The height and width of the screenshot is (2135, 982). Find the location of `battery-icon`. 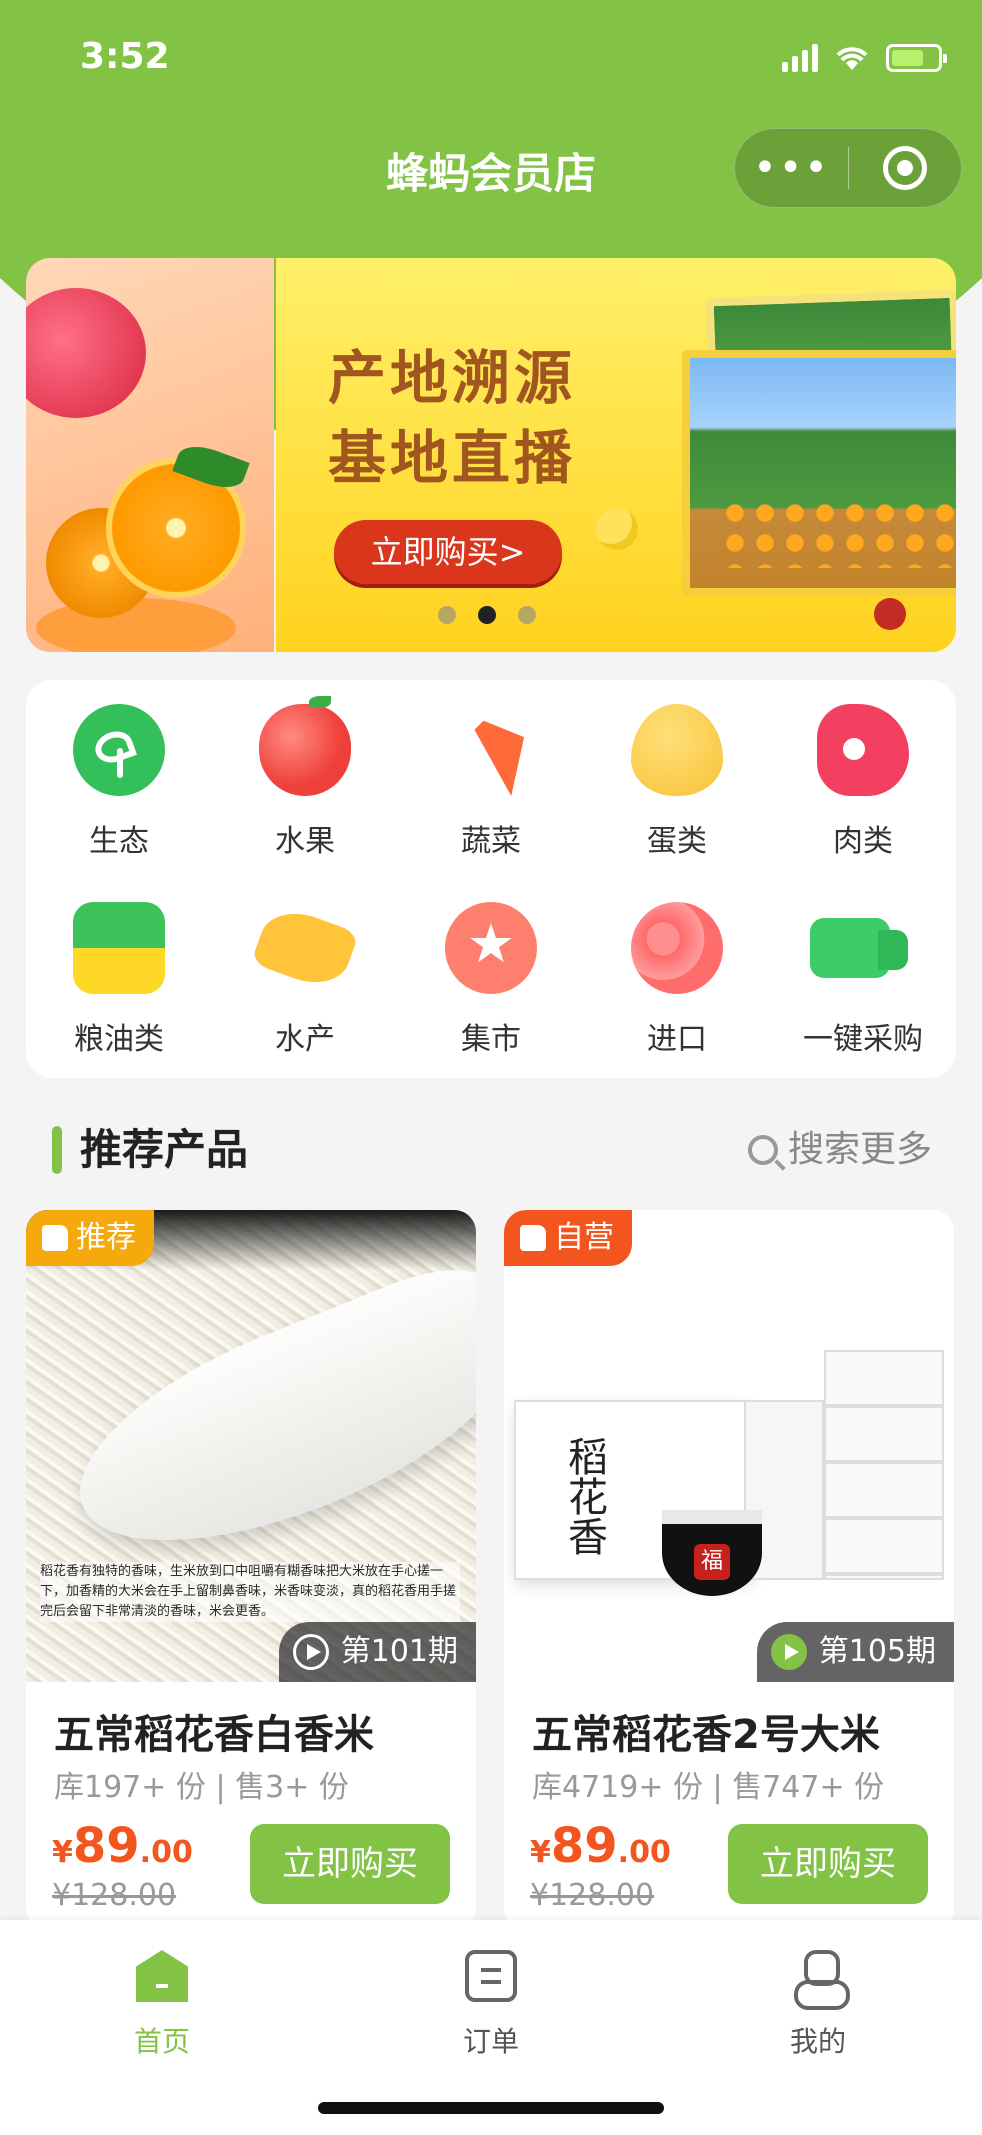

battery-icon is located at coordinates (916, 58).